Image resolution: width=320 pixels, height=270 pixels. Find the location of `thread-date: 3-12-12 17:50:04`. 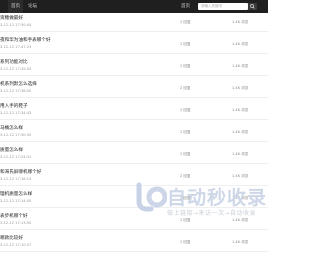

thread-date: 3-12-12 17:50:04 is located at coordinates (16, 25).